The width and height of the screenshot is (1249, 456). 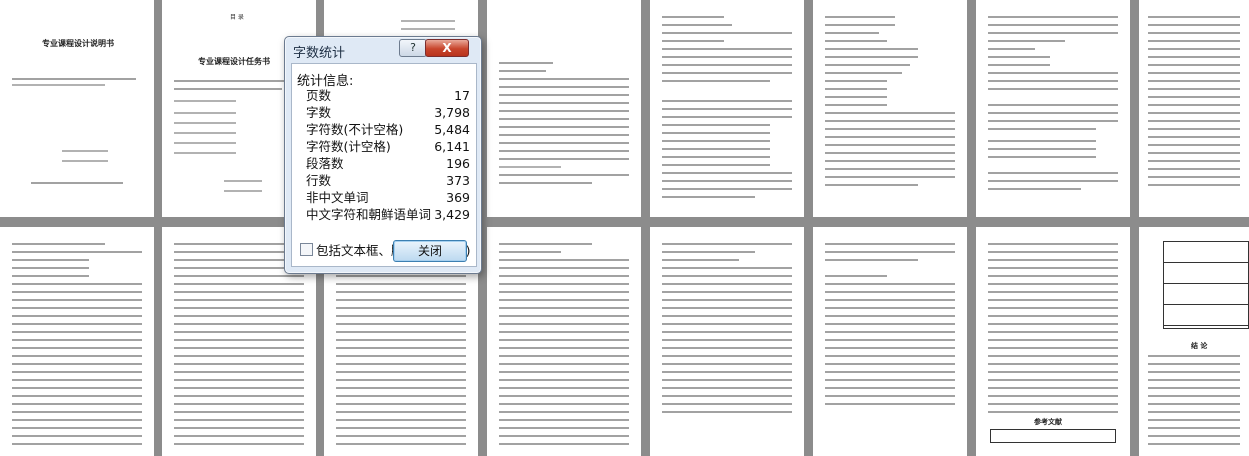 What do you see at coordinates (325, 81) in the screenshot?
I see `statistics-label: 统计信息:` at bounding box center [325, 81].